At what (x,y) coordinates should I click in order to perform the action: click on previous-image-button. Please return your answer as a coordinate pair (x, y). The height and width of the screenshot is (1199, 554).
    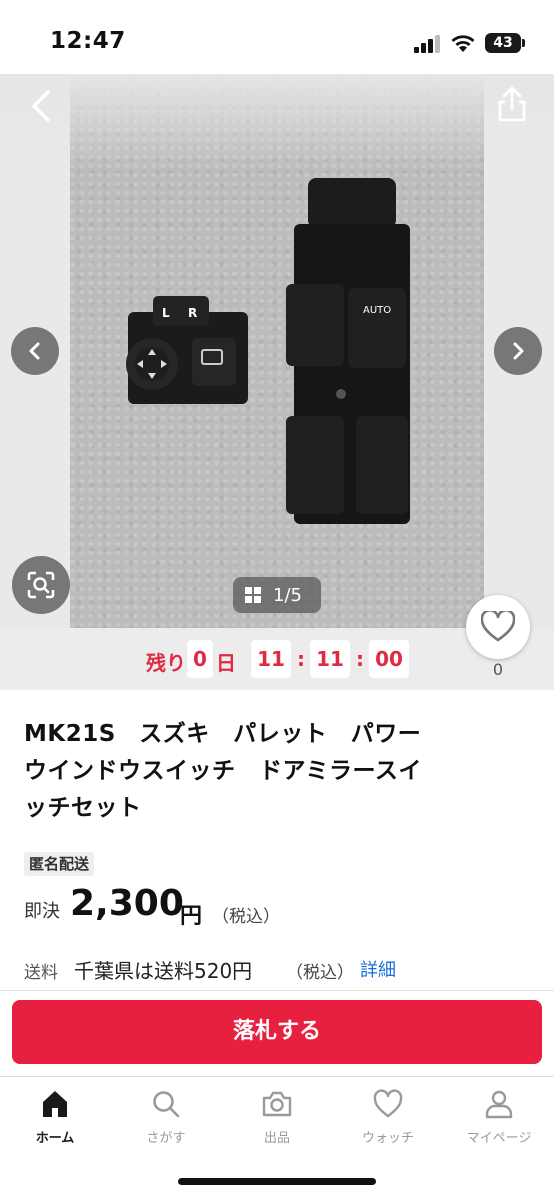
    Looking at the image, I should click on (35, 351).